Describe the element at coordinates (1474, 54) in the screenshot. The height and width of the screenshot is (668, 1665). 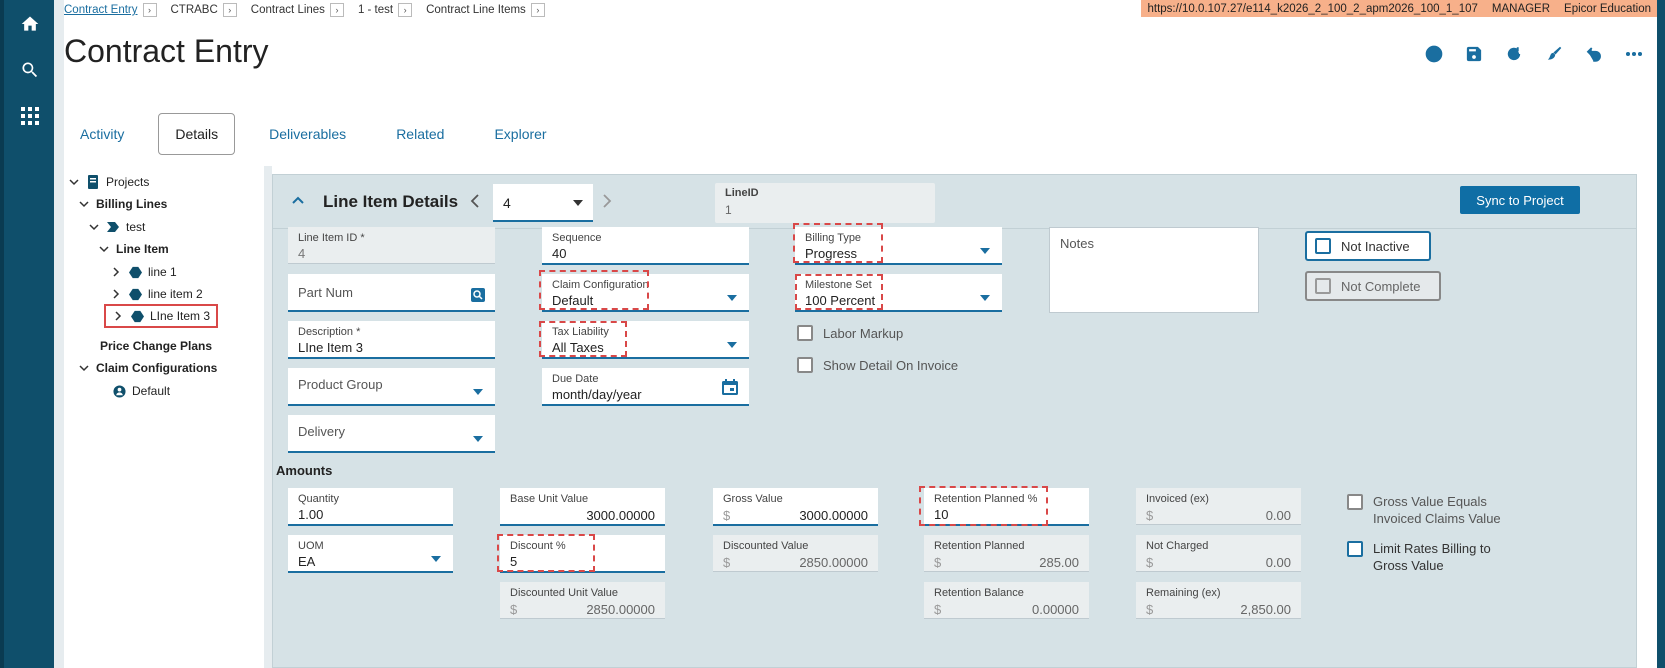
I see `save-icon` at that location.